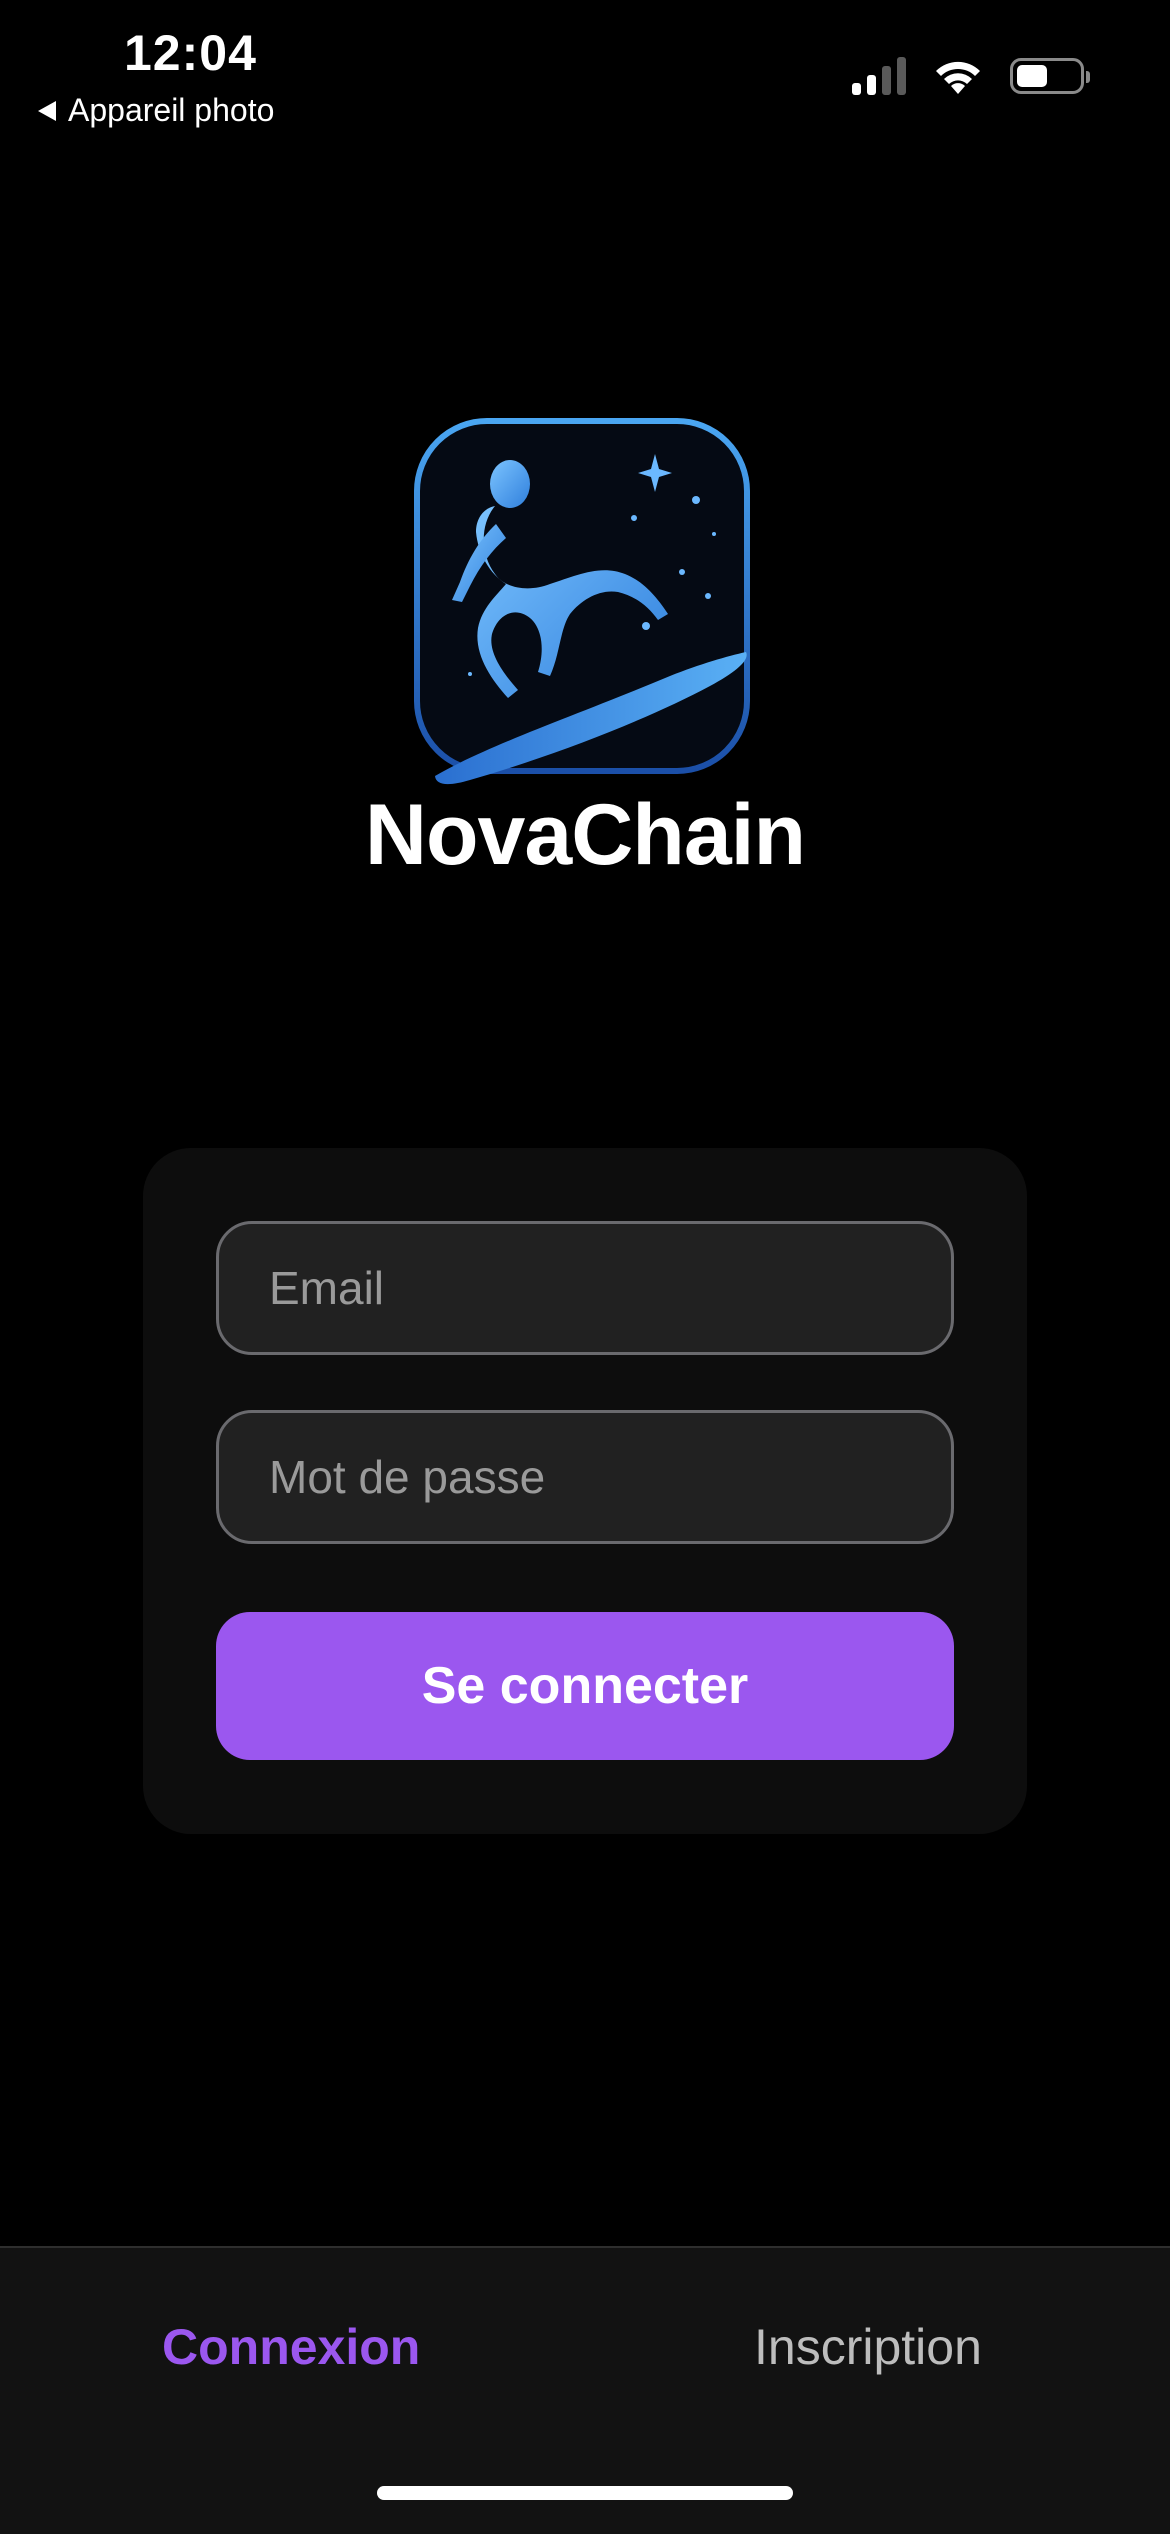  Describe the element at coordinates (1050, 76) in the screenshot. I see `battery-icon` at that location.